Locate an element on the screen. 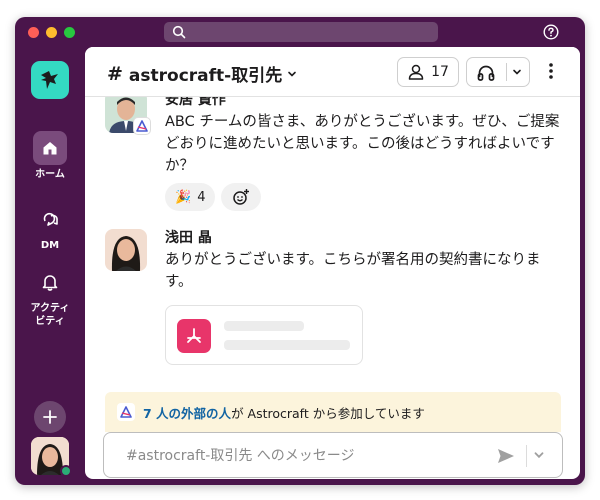  author-photo-icon is located at coordinates (126, 250).